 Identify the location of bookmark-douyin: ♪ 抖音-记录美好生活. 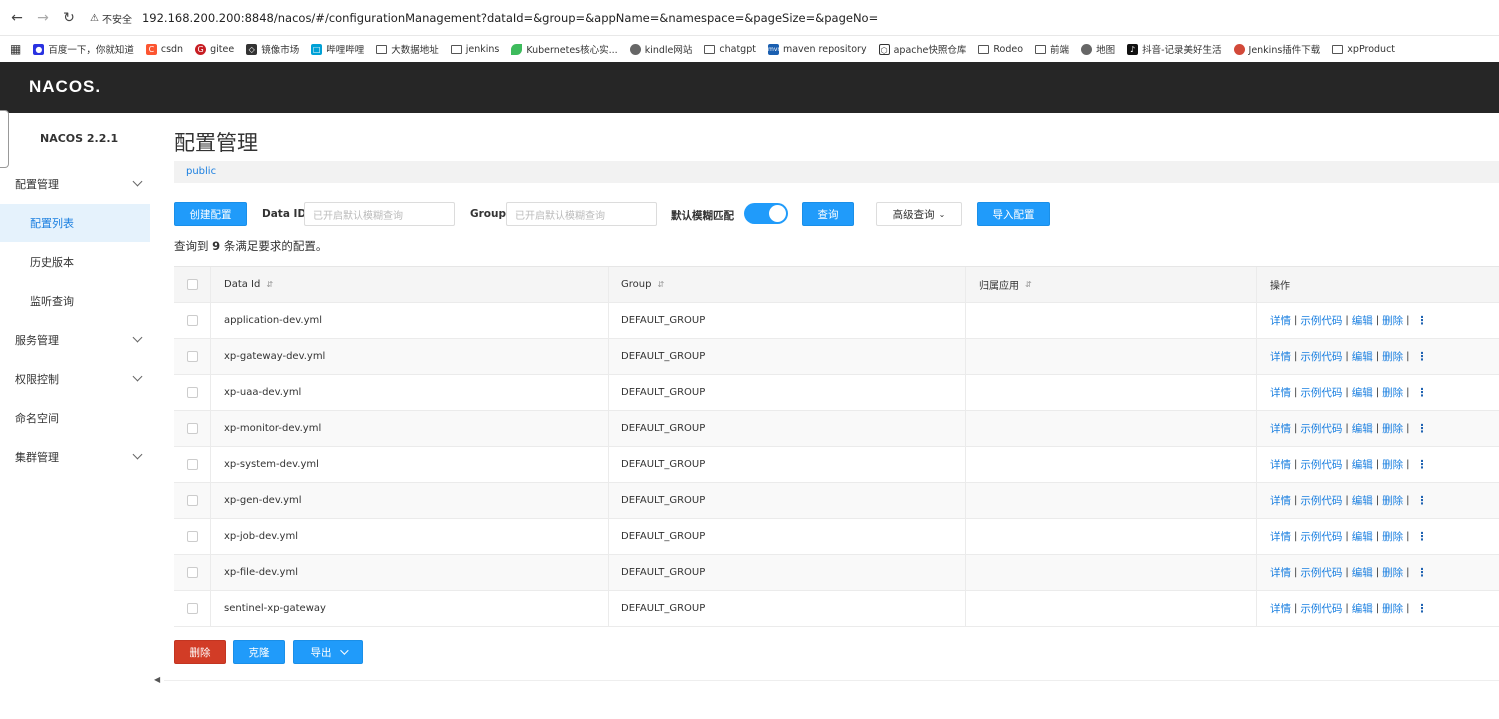
(1174, 49).